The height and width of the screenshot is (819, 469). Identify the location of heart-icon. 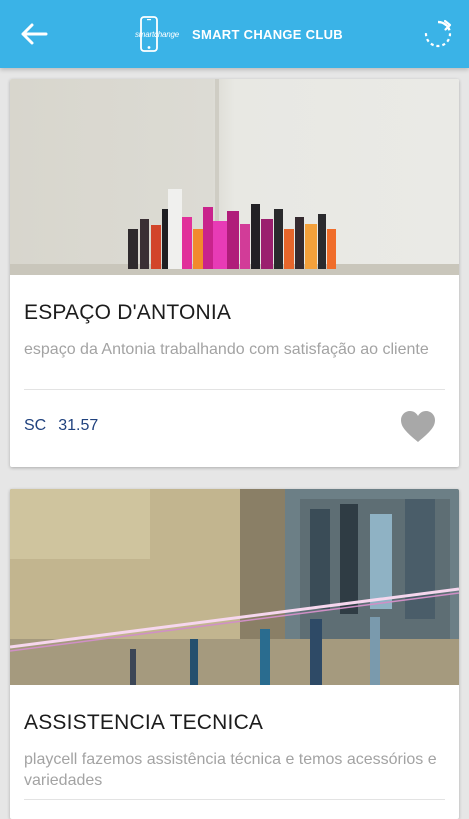
(418, 426).